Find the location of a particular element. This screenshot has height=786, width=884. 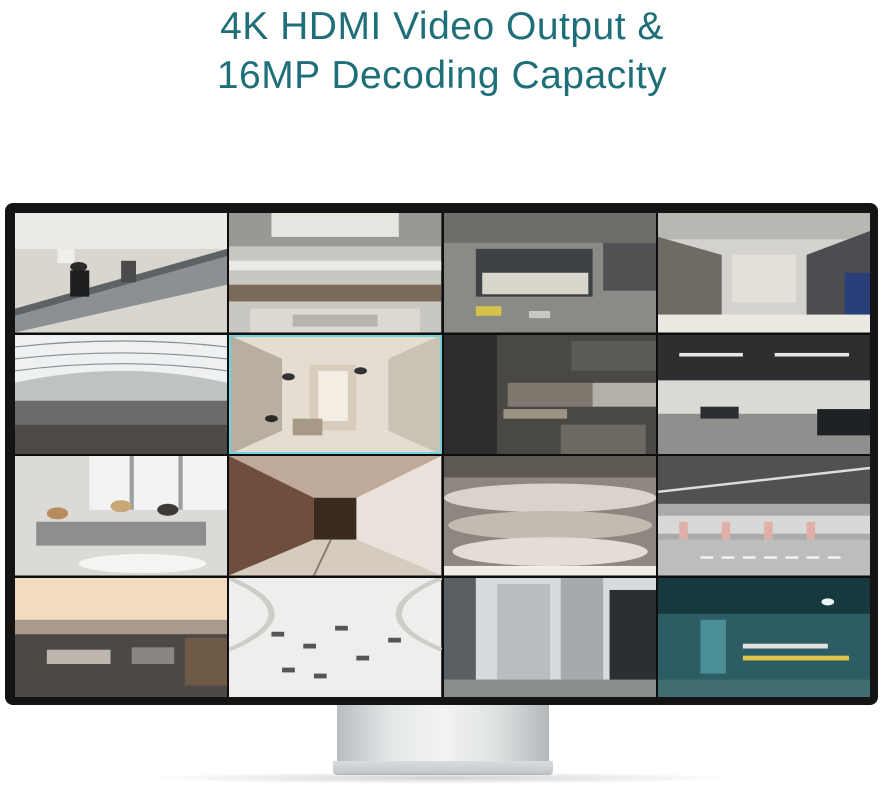

camera-feed-parking-entrance is located at coordinates (763, 637).